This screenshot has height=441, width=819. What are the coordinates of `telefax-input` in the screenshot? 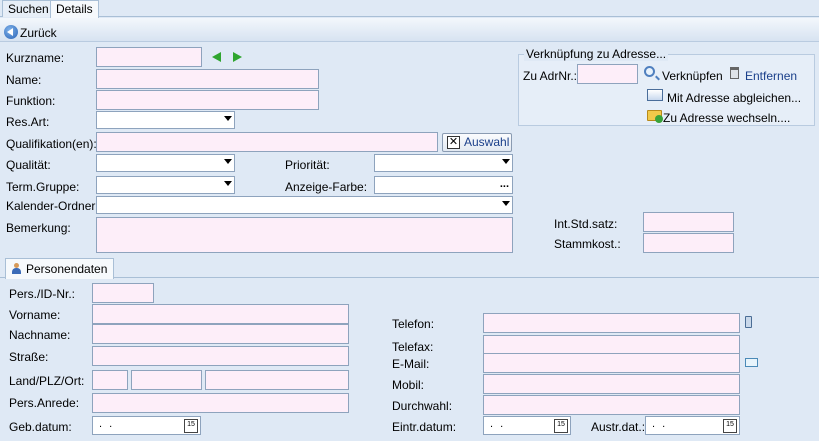 It's located at (611, 345).